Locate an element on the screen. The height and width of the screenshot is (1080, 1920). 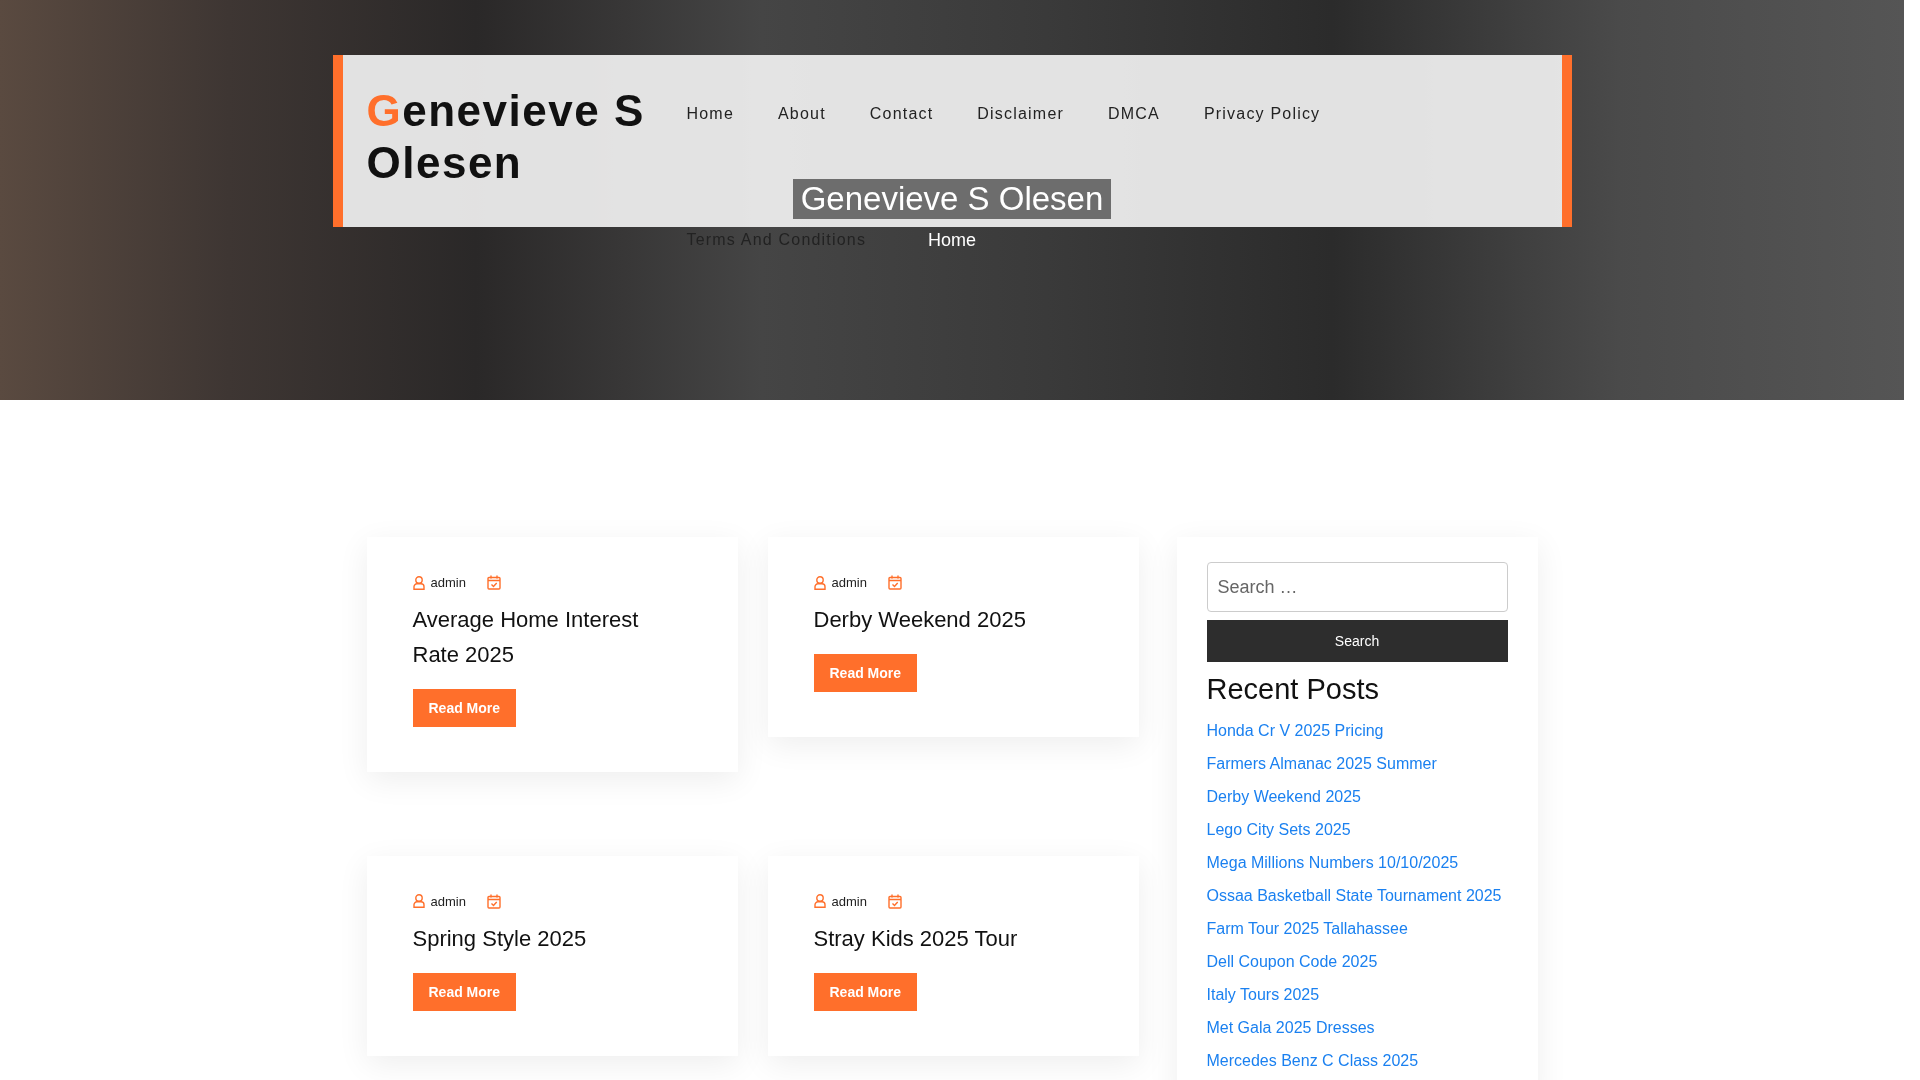
widget-heading: Recent Posts is located at coordinates (1293, 689).